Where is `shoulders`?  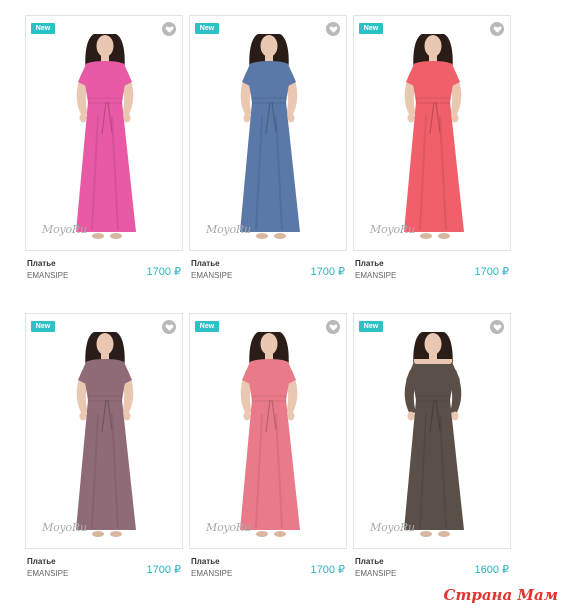
shoulders is located at coordinates (433, 361).